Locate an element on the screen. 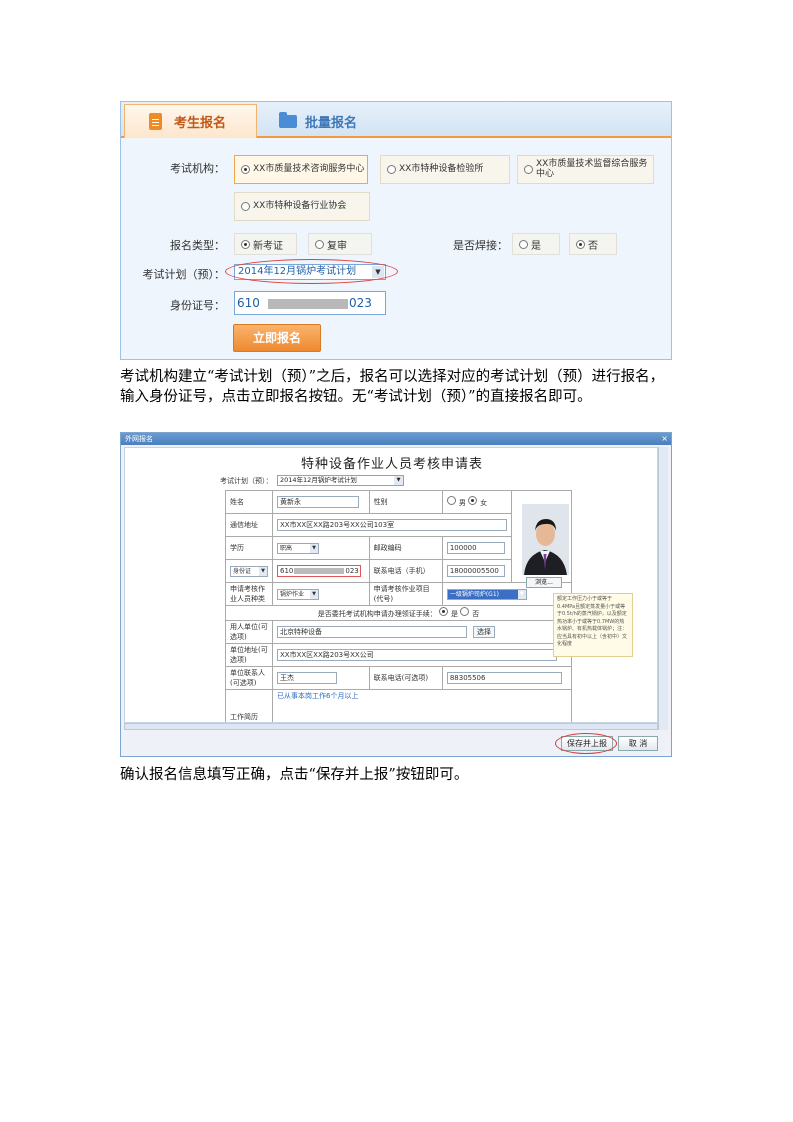 This screenshot has height=1122, width=793. institution-option: XX市特种设备行业协会 is located at coordinates (302, 206).